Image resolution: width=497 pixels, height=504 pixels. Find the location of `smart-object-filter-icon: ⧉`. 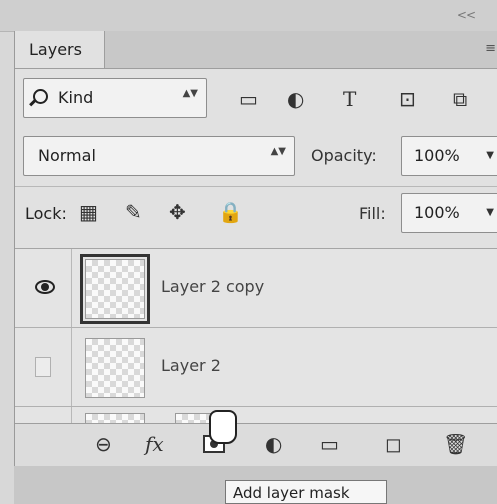

smart-object-filter-icon: ⧉ is located at coordinates (460, 99).